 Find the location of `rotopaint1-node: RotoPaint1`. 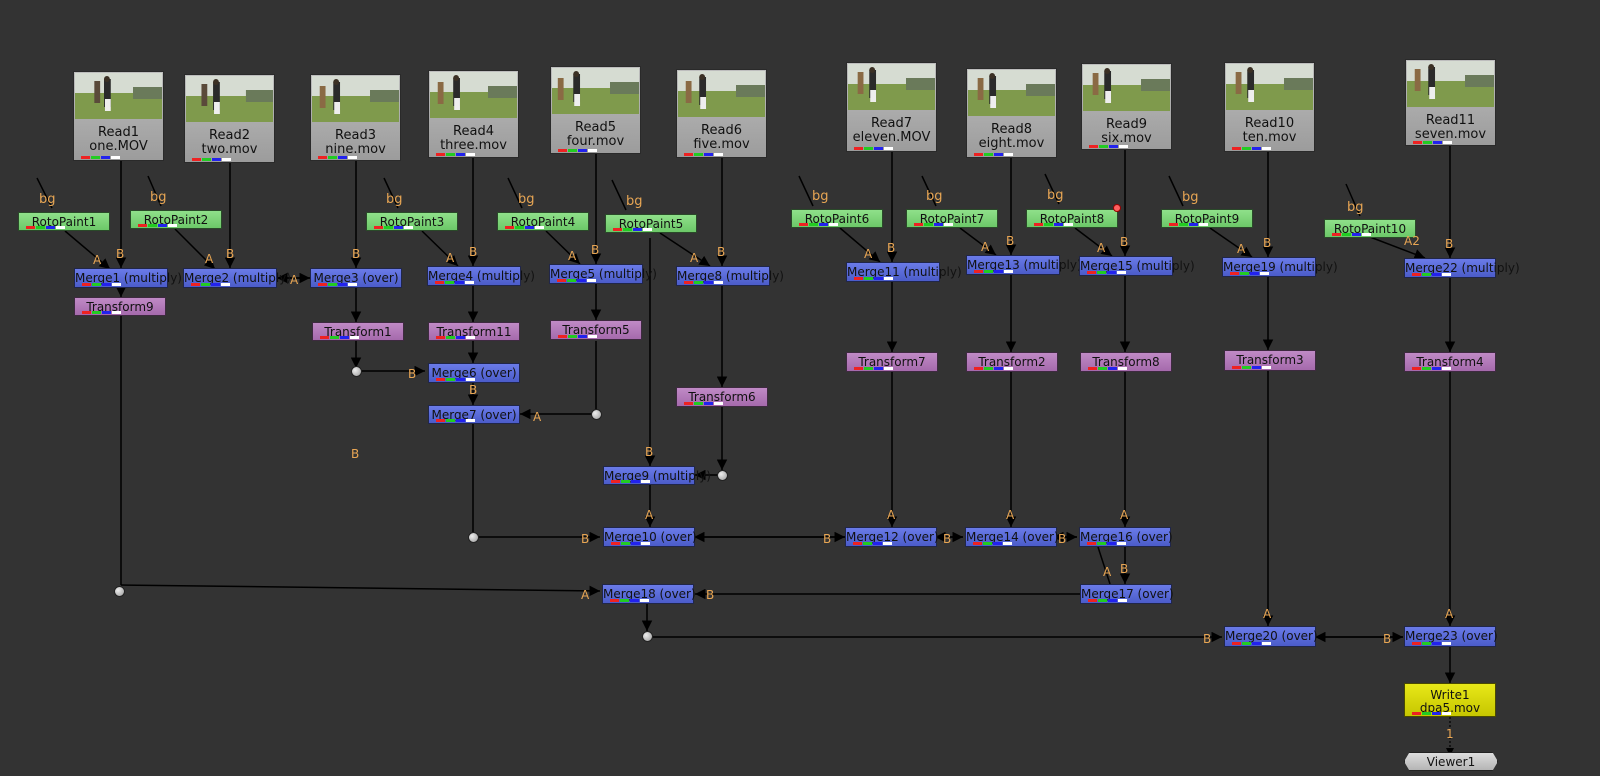

rotopaint1-node: RotoPaint1 is located at coordinates (64, 221).